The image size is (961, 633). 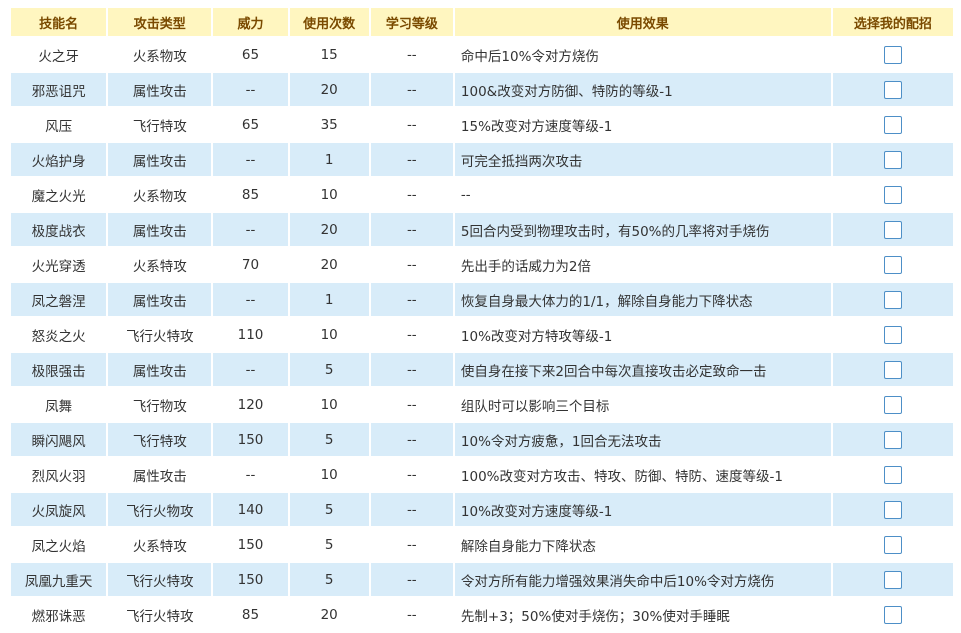 What do you see at coordinates (59, 124) in the screenshot?
I see `skill-name-cell: 风压` at bounding box center [59, 124].